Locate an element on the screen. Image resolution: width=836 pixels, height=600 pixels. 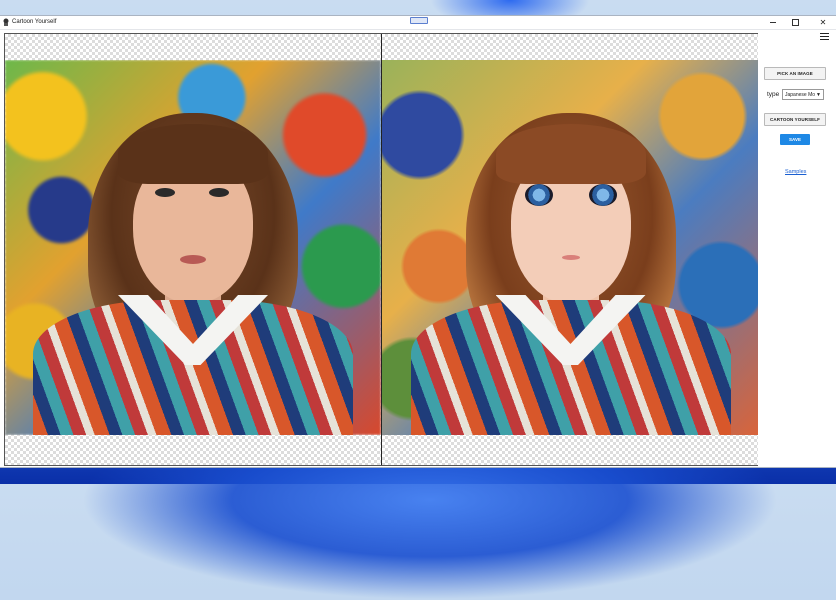
right-eye is located at coordinates (219, 192).